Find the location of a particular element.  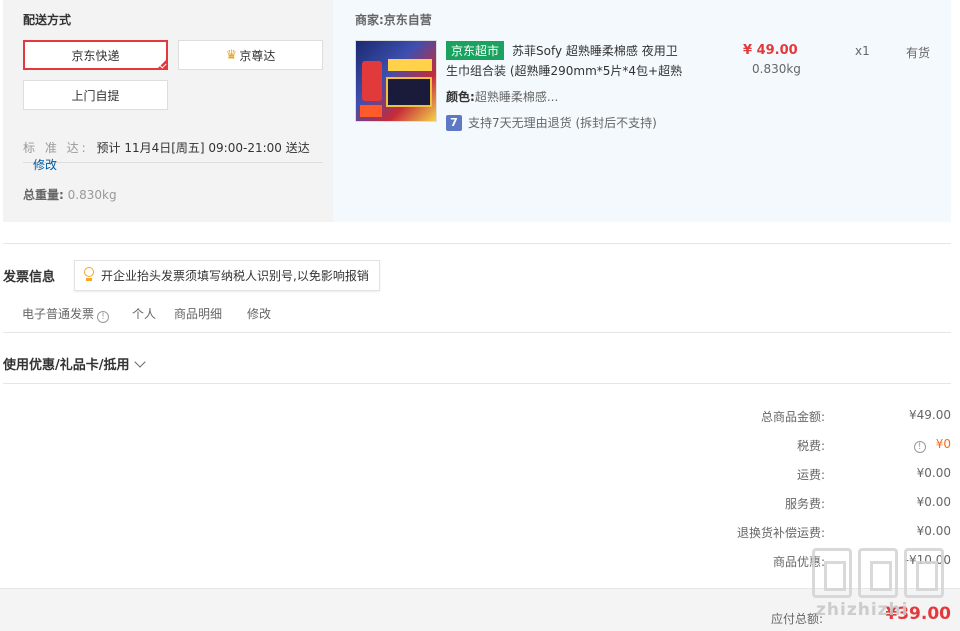

payable-bar: 应付总额: ¥39.00 is located at coordinates (480, 609).